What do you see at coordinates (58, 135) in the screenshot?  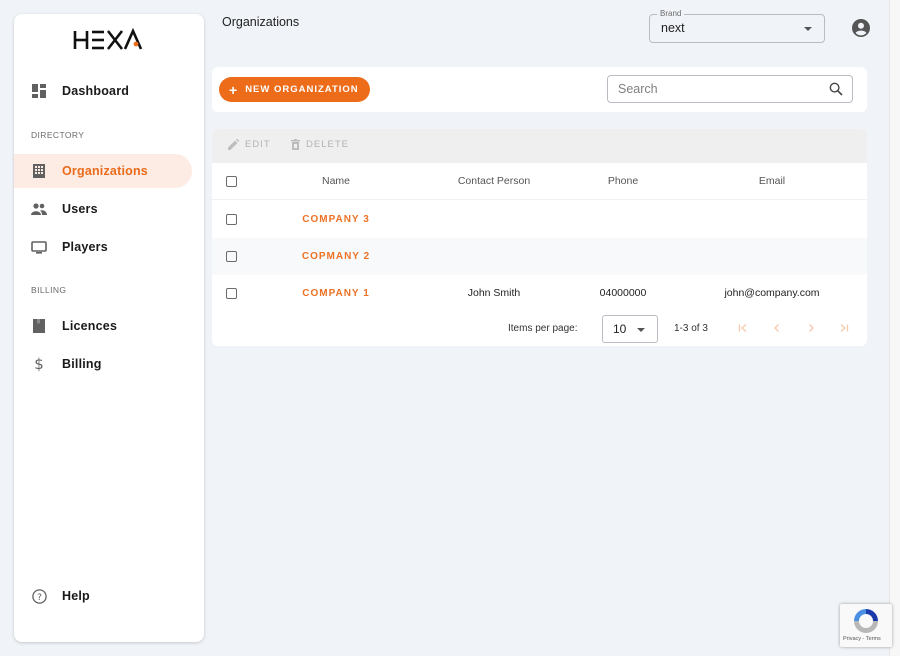 I see `section-label-directory: DIRECTORY` at bounding box center [58, 135].